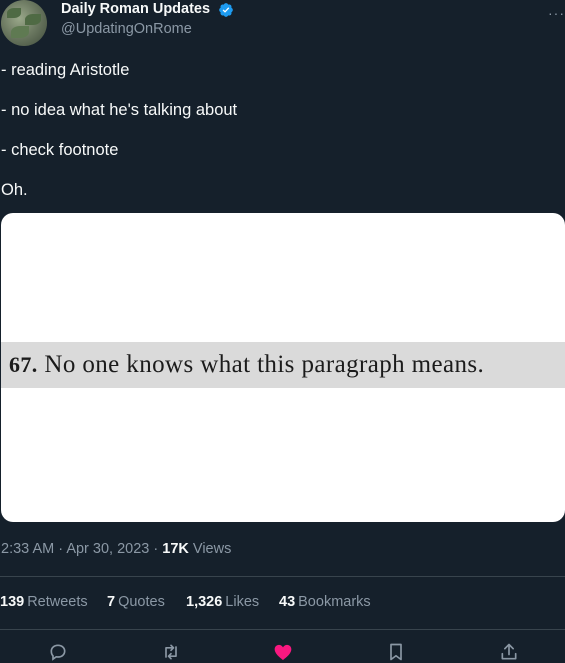 This screenshot has width=565, height=663. What do you see at coordinates (135, 9) in the screenshot?
I see `display-name: Daily Roman Updates` at bounding box center [135, 9].